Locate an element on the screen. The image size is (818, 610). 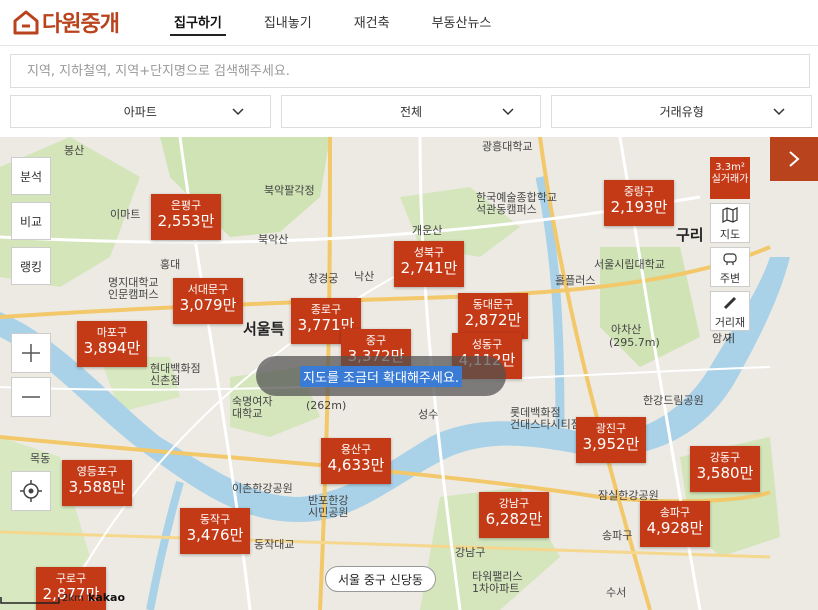
district-marker-gangdong: 강동구 3,580만 is located at coordinates (725, 469).